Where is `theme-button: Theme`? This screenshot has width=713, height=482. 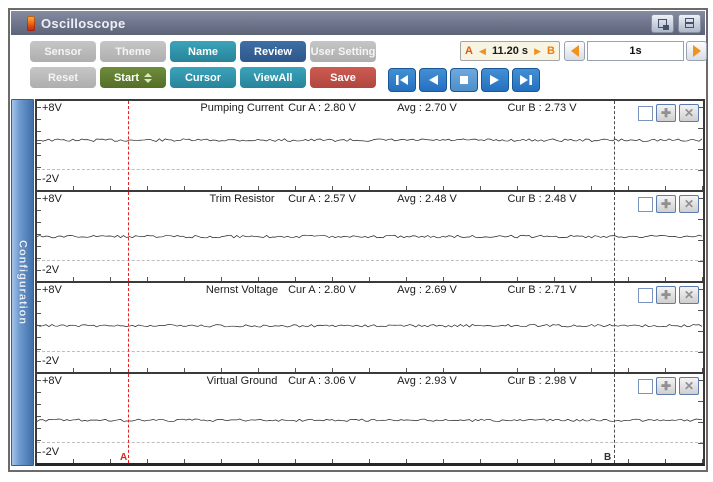 theme-button: Theme is located at coordinates (133, 51).